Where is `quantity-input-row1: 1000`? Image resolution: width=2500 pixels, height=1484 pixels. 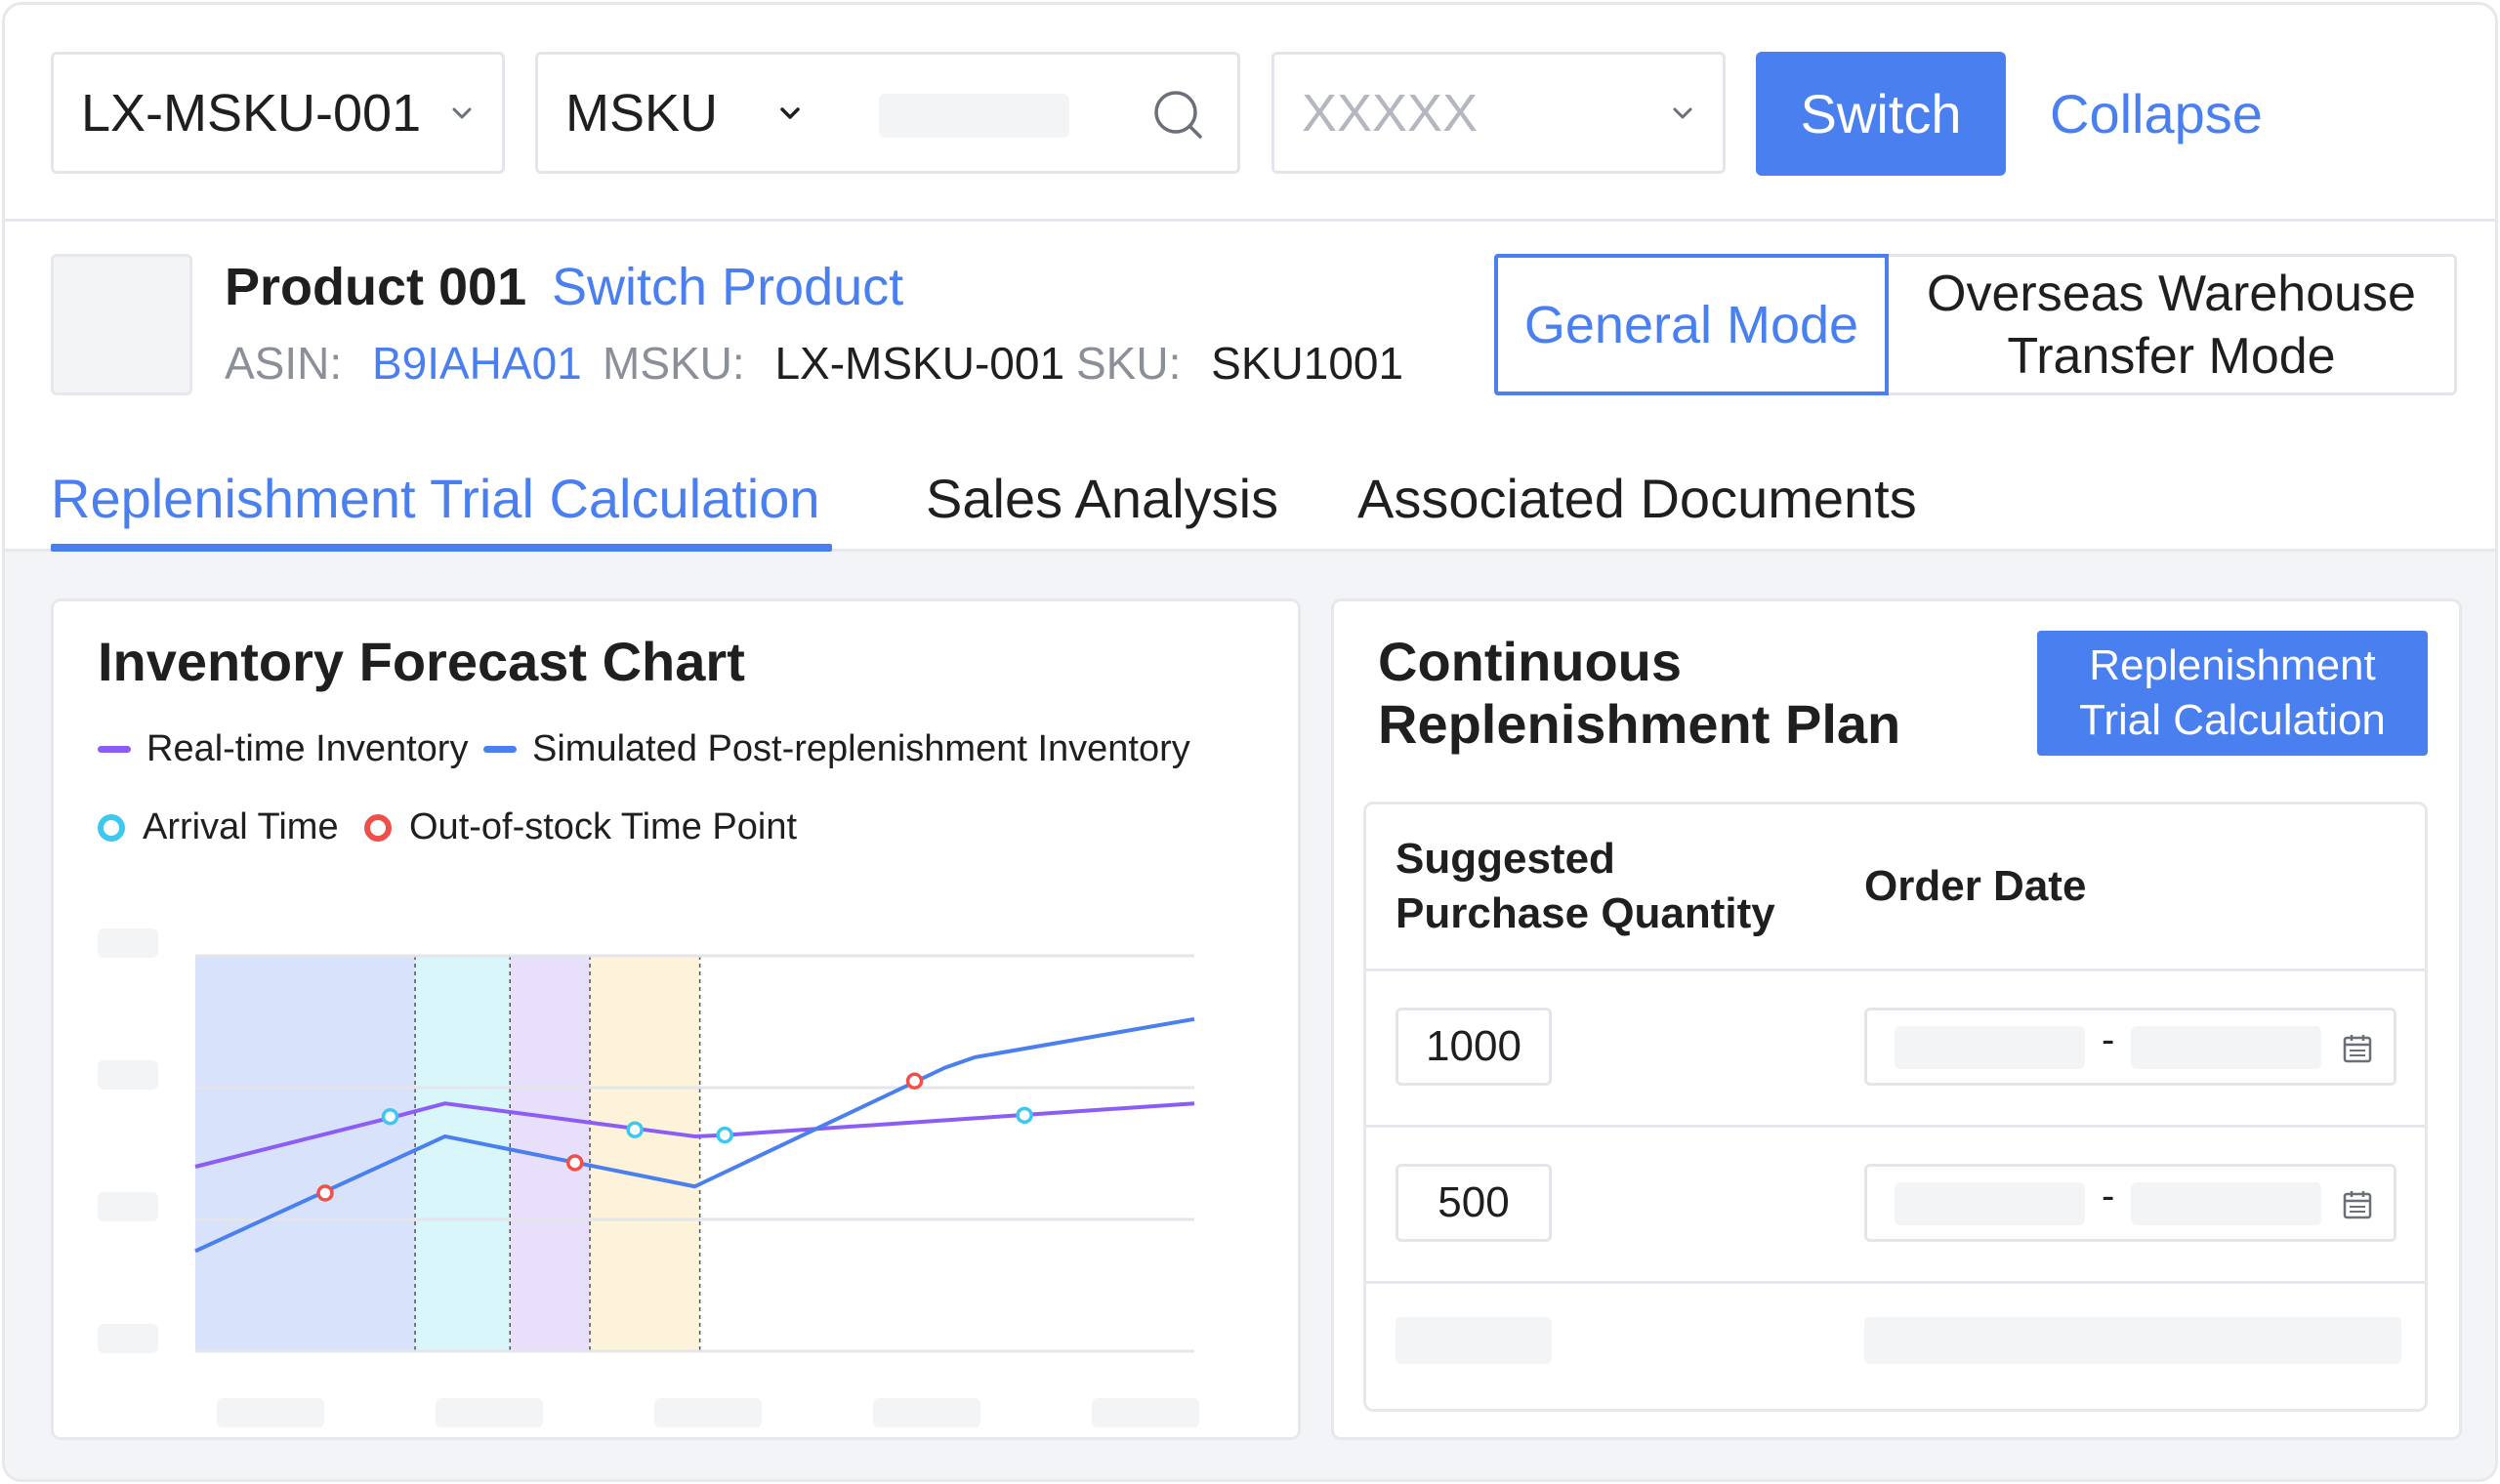 quantity-input-row1: 1000 is located at coordinates (1474, 1047).